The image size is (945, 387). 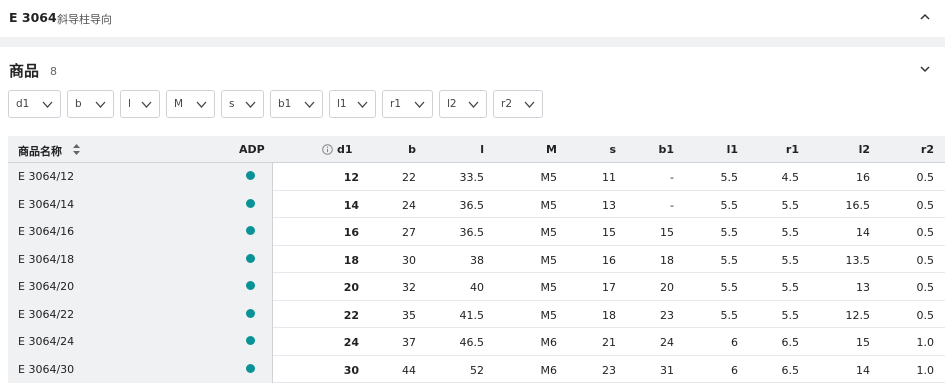 I want to click on column-header-m: M, so click(x=551, y=149).